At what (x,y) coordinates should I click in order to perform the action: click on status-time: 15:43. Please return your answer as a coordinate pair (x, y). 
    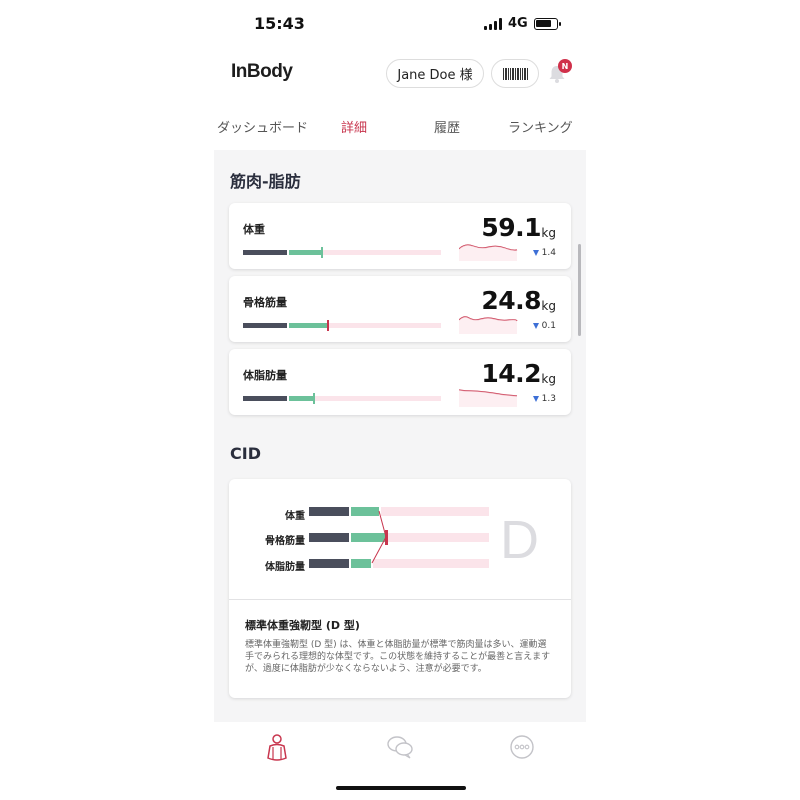
    Looking at the image, I should click on (279, 23).